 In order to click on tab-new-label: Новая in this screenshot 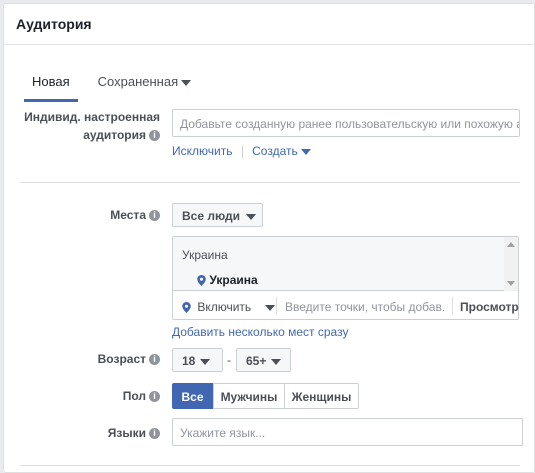, I will do `click(51, 81)`.